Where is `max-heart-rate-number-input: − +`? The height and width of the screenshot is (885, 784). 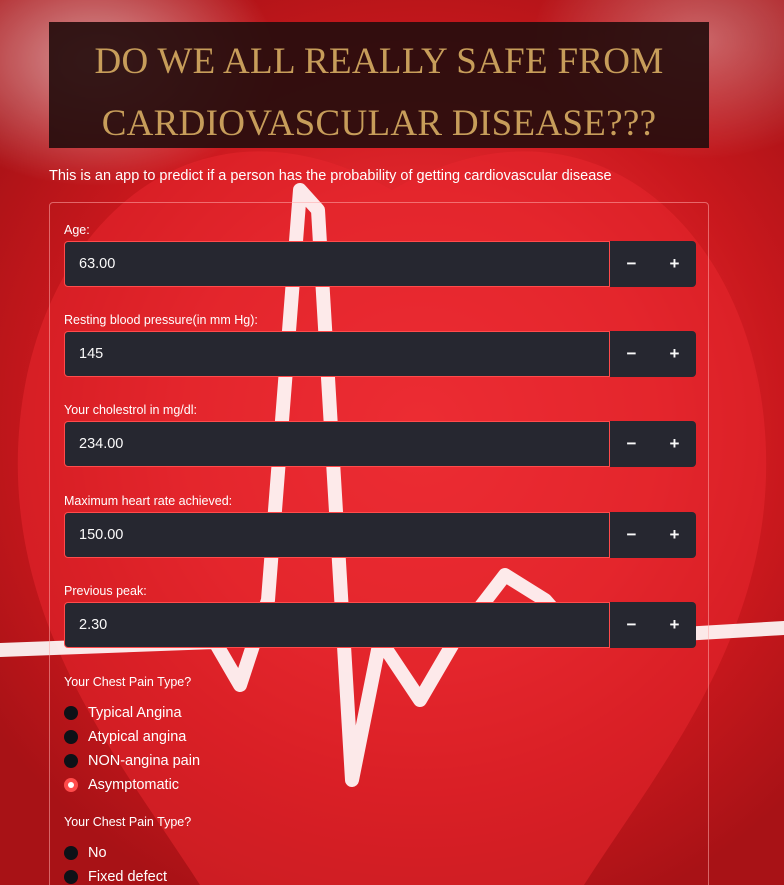 max-heart-rate-number-input: − + is located at coordinates (380, 535).